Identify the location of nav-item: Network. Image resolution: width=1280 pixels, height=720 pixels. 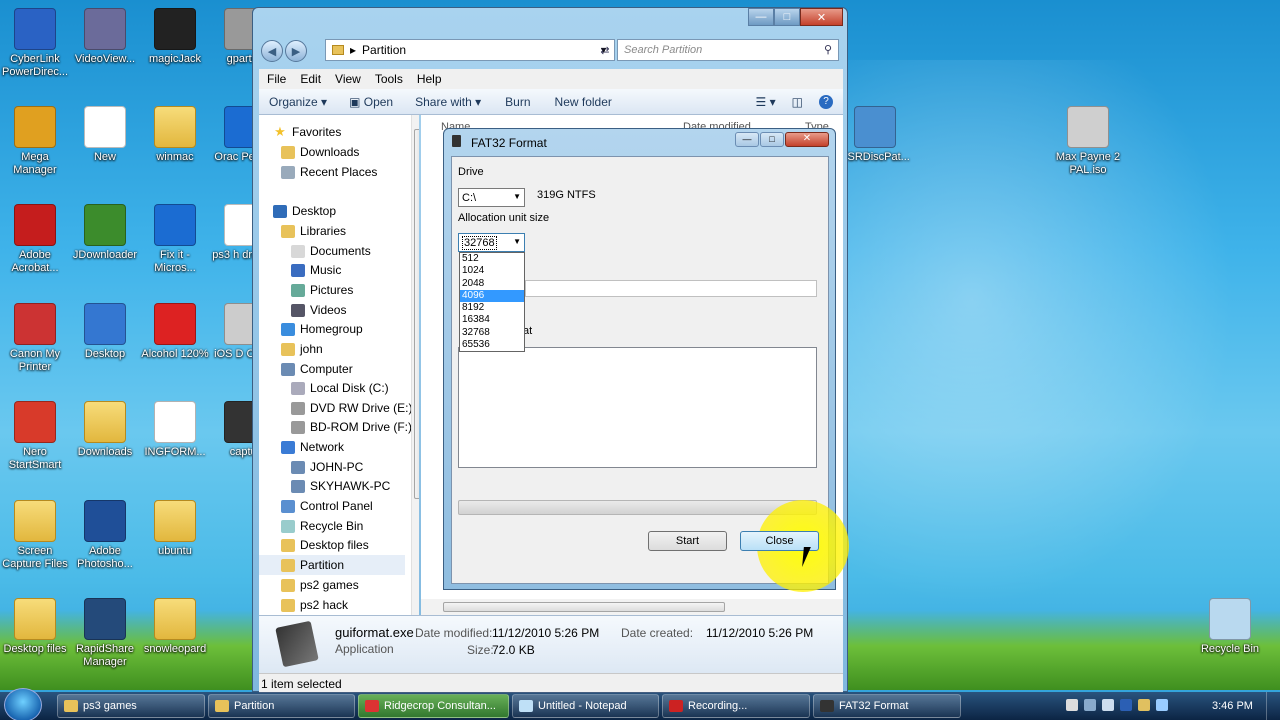
(301, 447).